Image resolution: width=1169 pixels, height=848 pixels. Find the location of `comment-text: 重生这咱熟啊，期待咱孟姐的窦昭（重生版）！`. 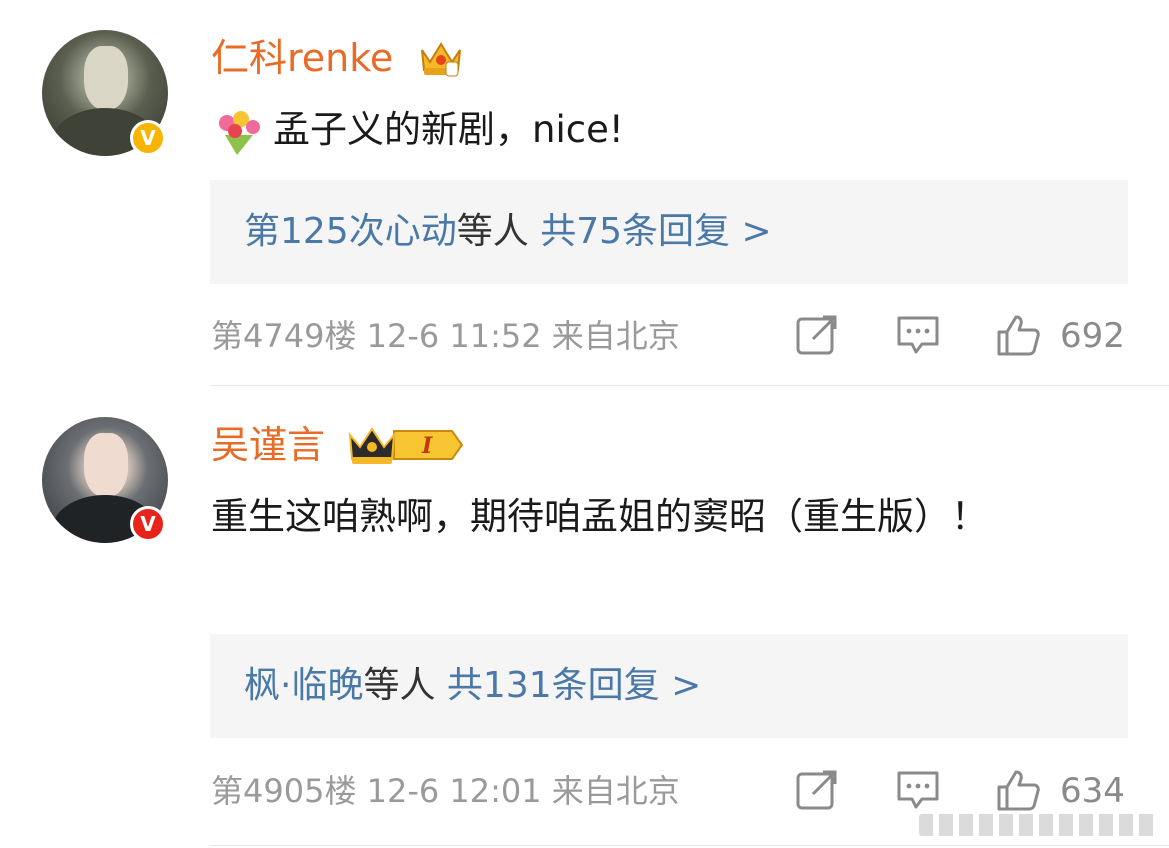

comment-text: 重生这咱熟啊，期待咱孟姐的窦昭（重生版）！ is located at coordinates (599, 516).